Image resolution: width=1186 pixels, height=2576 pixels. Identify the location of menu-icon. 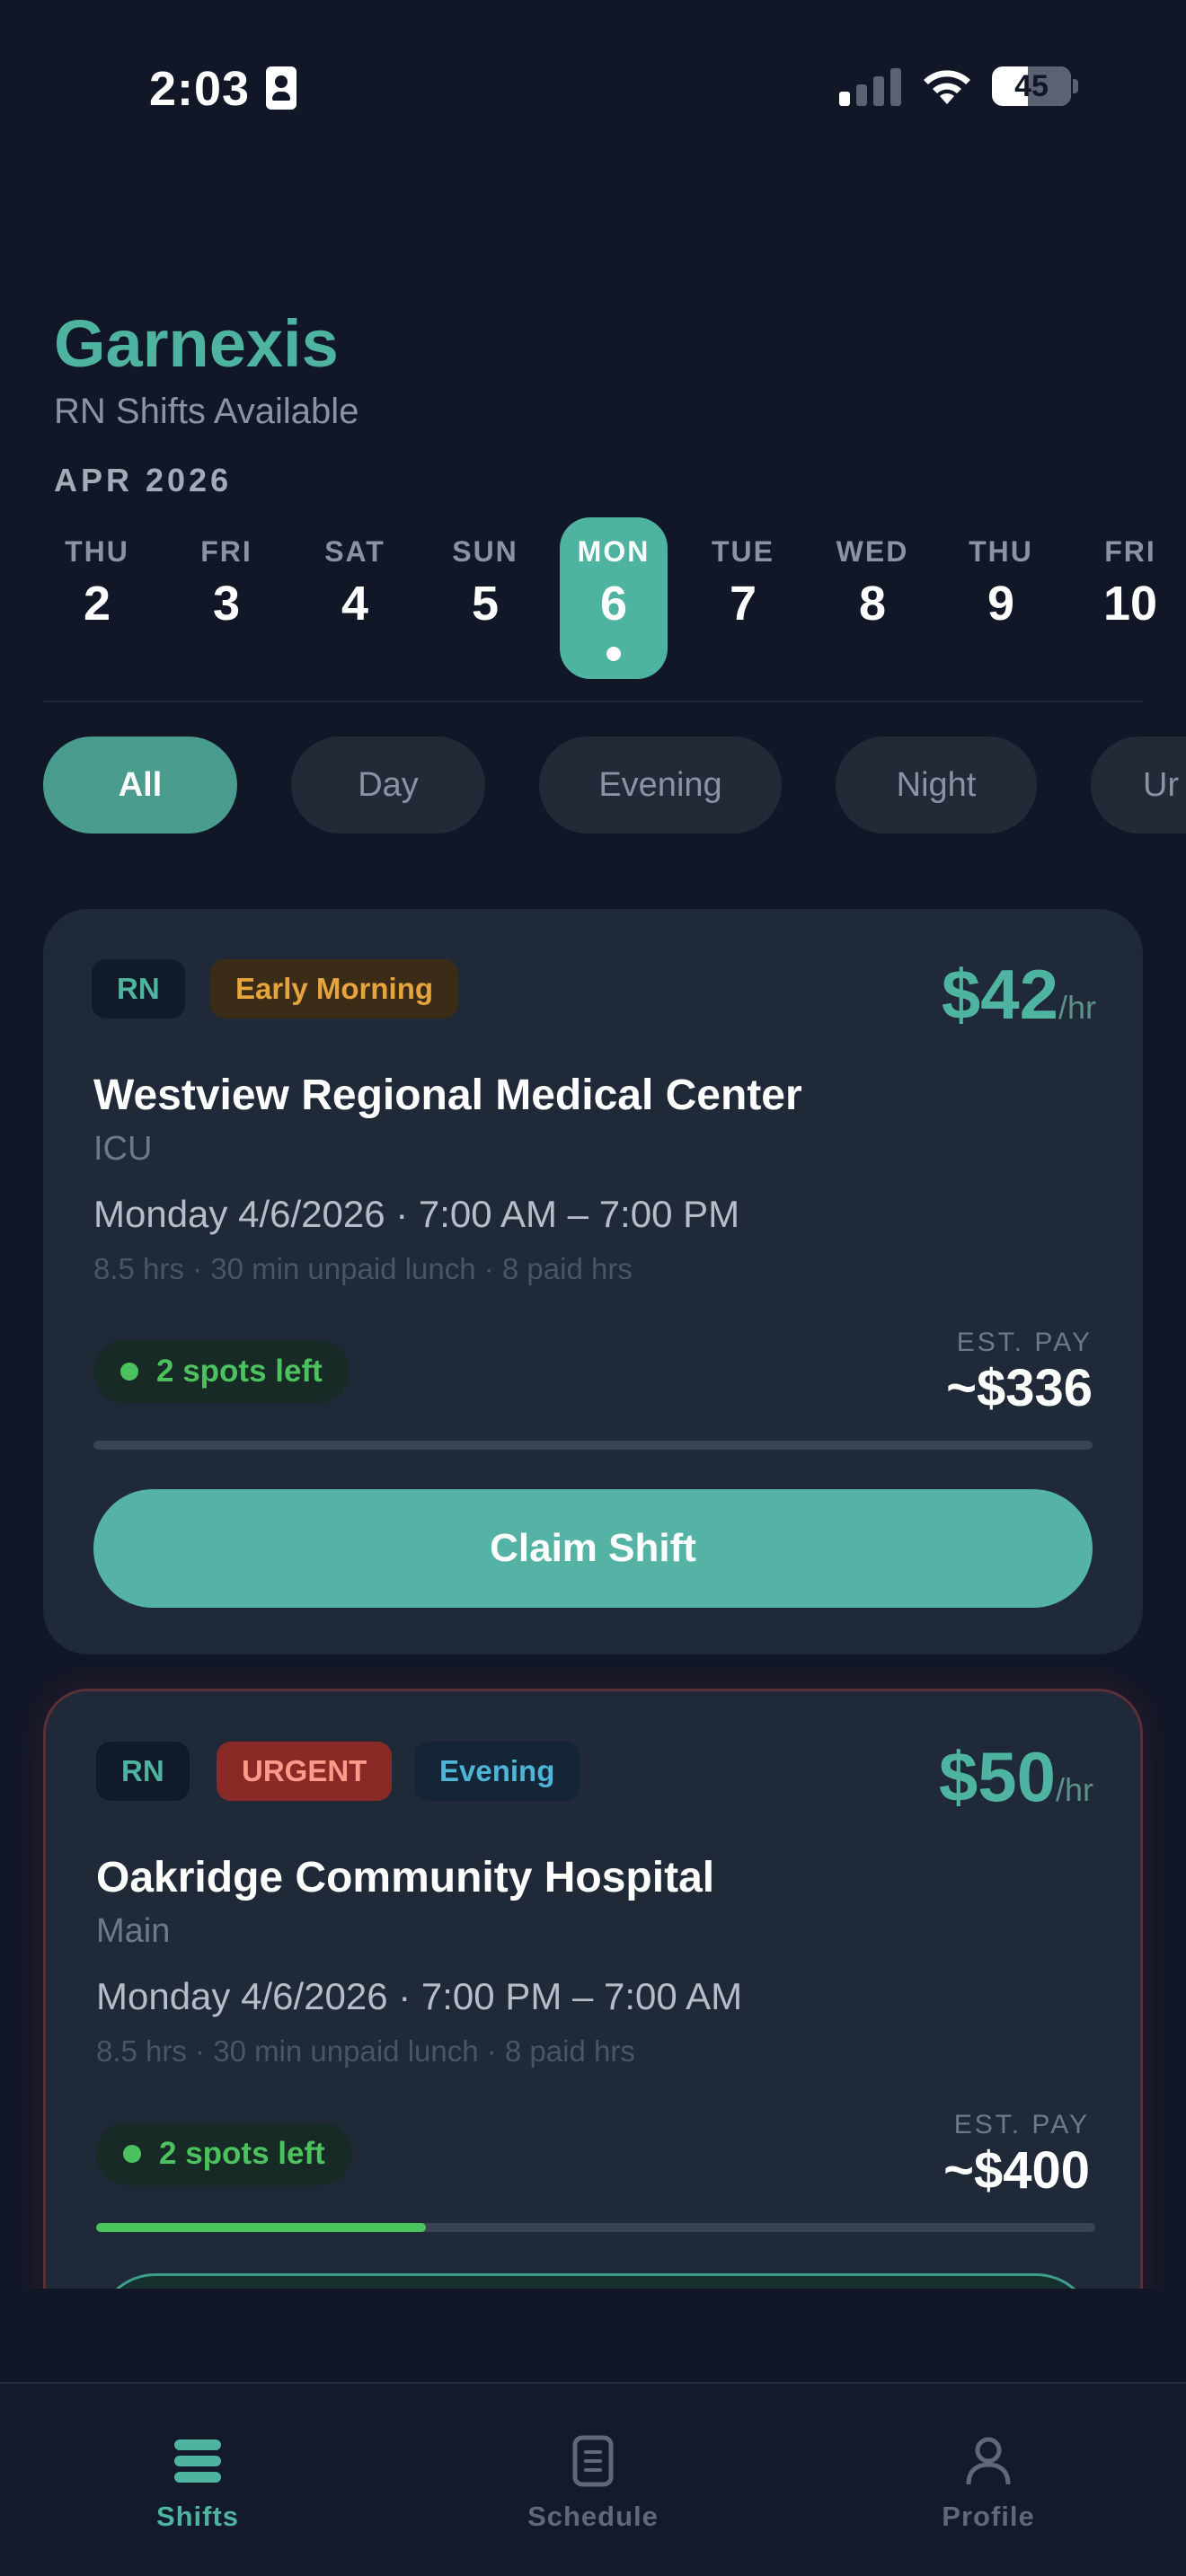
(197, 2461).